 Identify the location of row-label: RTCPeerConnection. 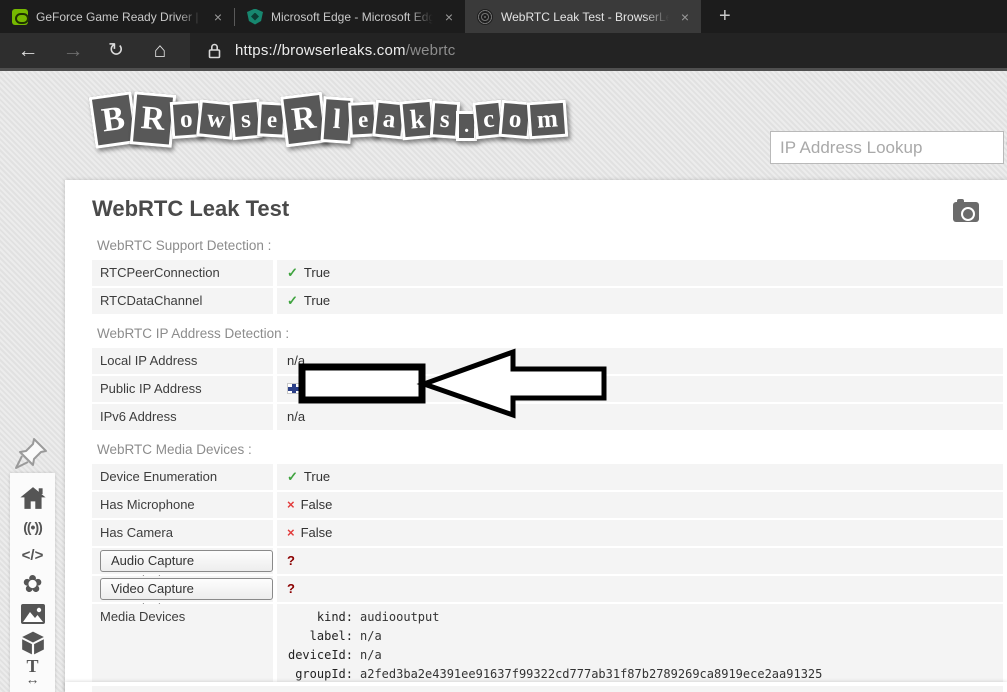
(182, 273).